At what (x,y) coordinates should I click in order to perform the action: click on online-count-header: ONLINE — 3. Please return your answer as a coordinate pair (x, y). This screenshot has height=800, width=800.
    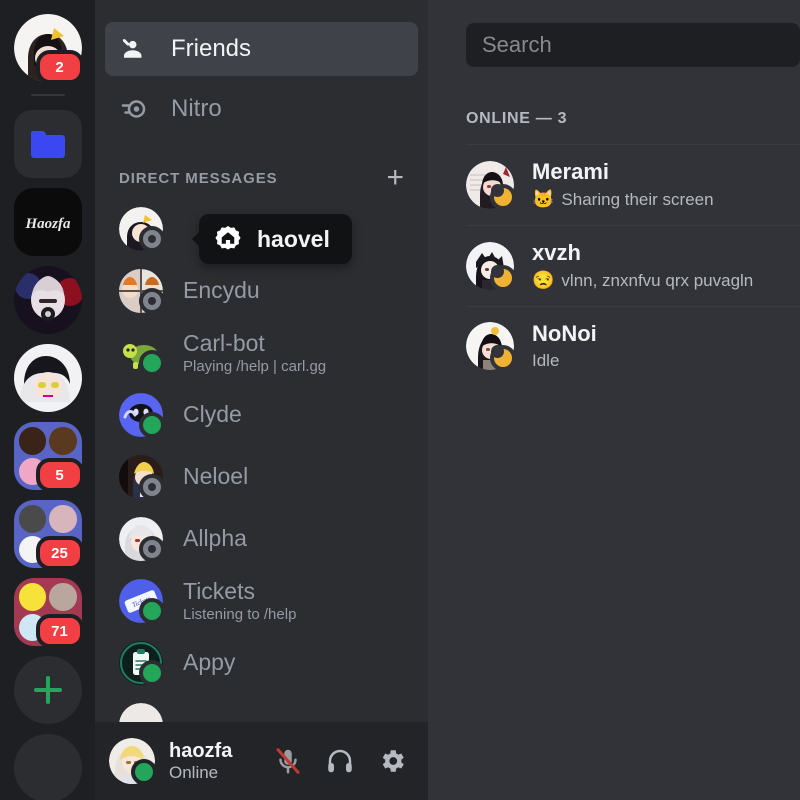
    Looking at the image, I should click on (517, 118).